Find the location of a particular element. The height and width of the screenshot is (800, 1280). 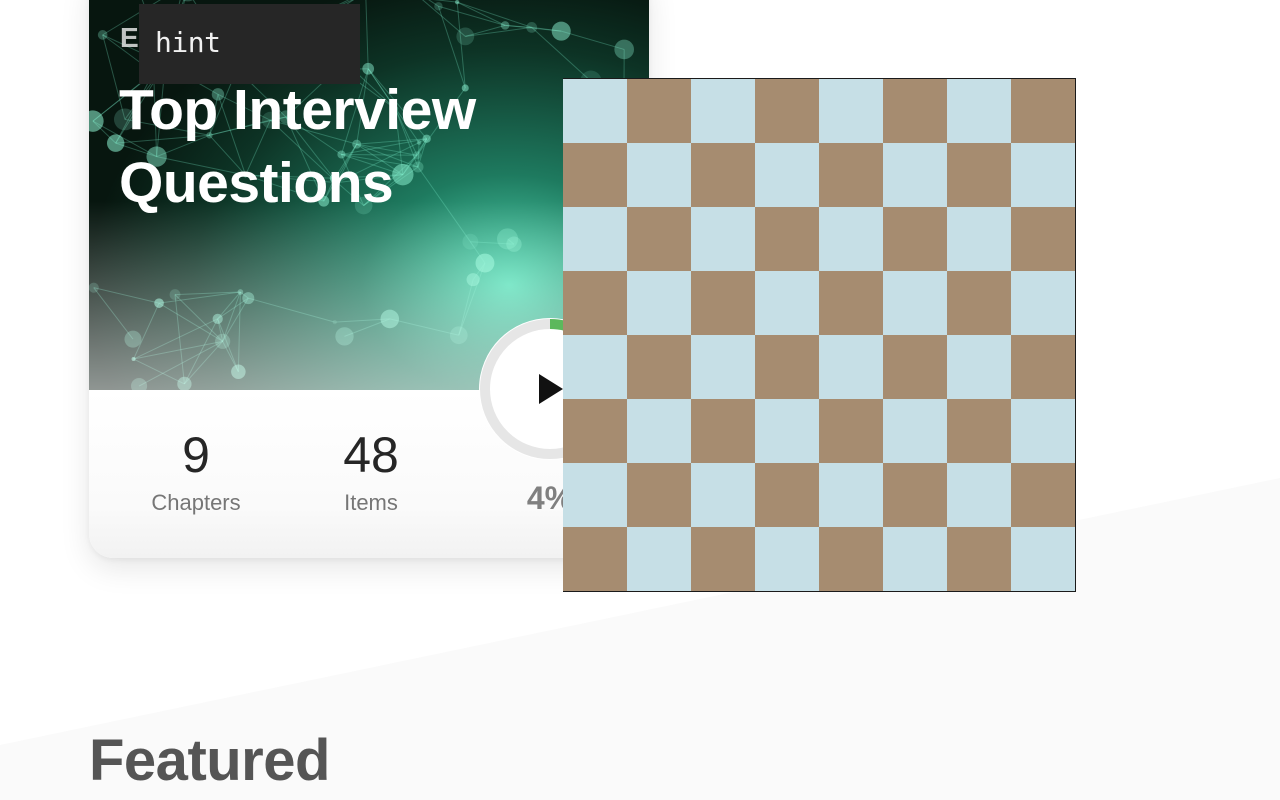

stat-chapters: 9 Chapters is located at coordinates (196, 471).